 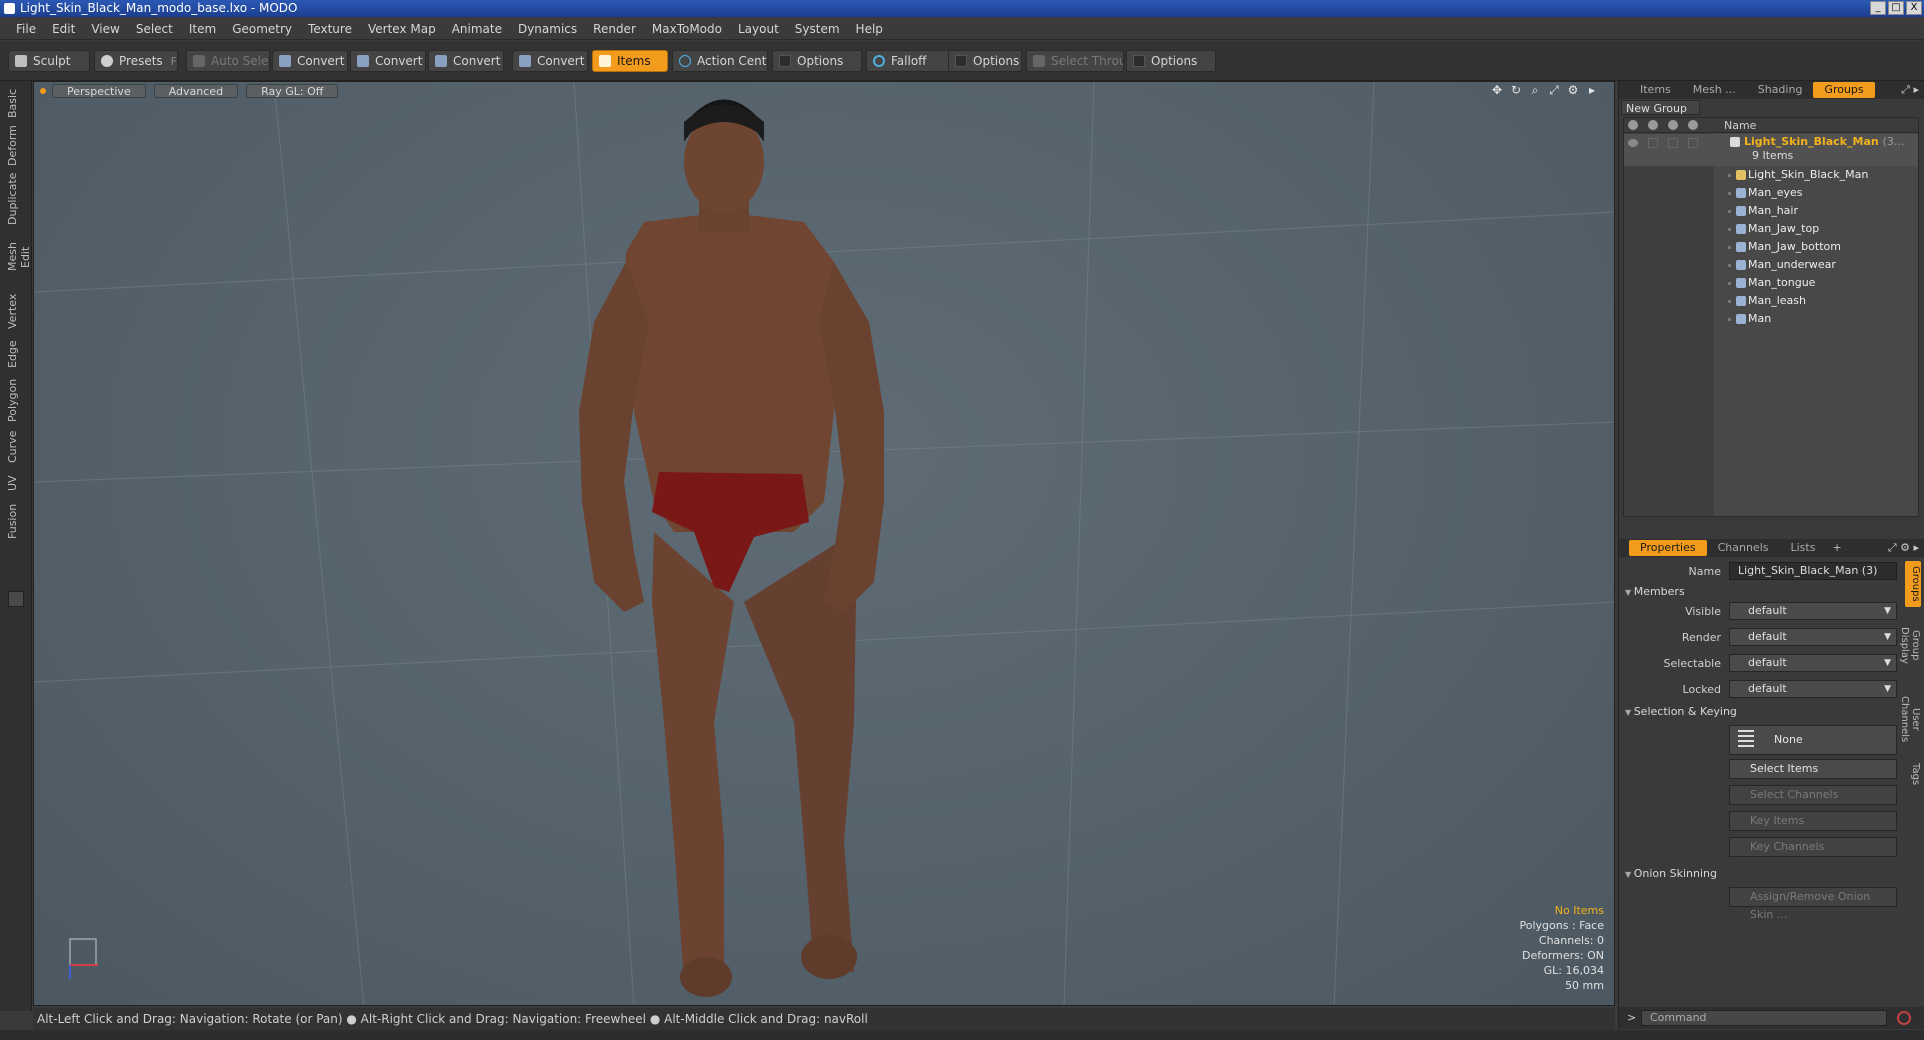 What do you see at coordinates (16, 599) in the screenshot?
I see `tool-panel-toggle` at bounding box center [16, 599].